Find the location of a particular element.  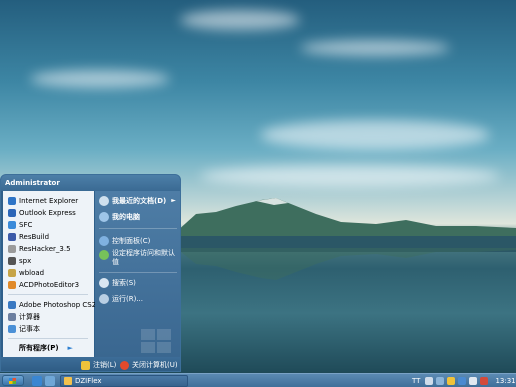

run-icon is located at coordinates (104, 298).